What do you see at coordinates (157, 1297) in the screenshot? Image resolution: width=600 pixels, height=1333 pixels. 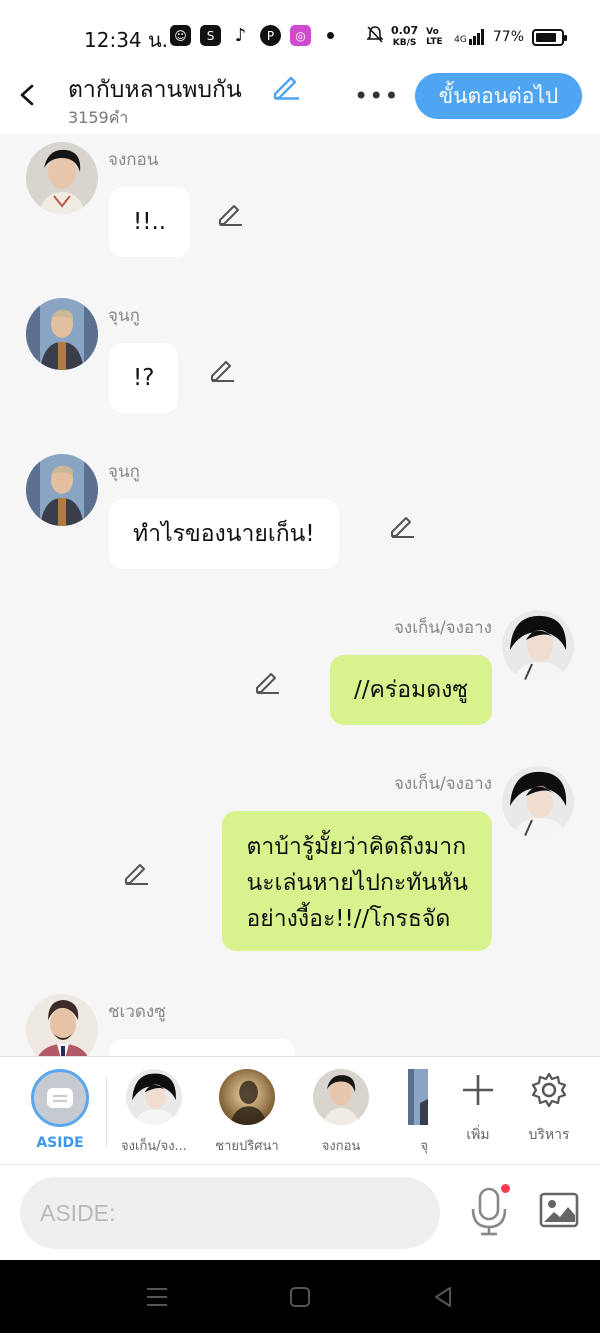 I see `recent-apps-icon` at bounding box center [157, 1297].